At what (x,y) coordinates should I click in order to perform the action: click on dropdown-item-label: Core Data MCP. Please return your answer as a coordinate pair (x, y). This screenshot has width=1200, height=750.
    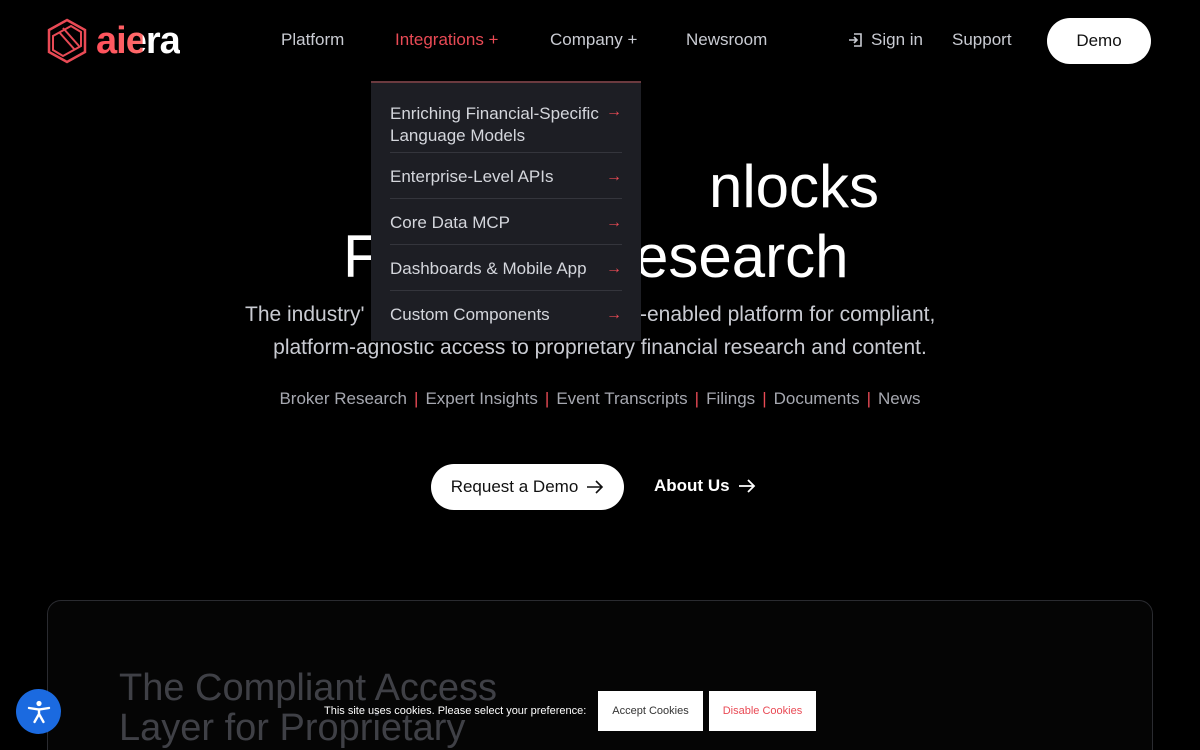
    Looking at the image, I should click on (450, 222).